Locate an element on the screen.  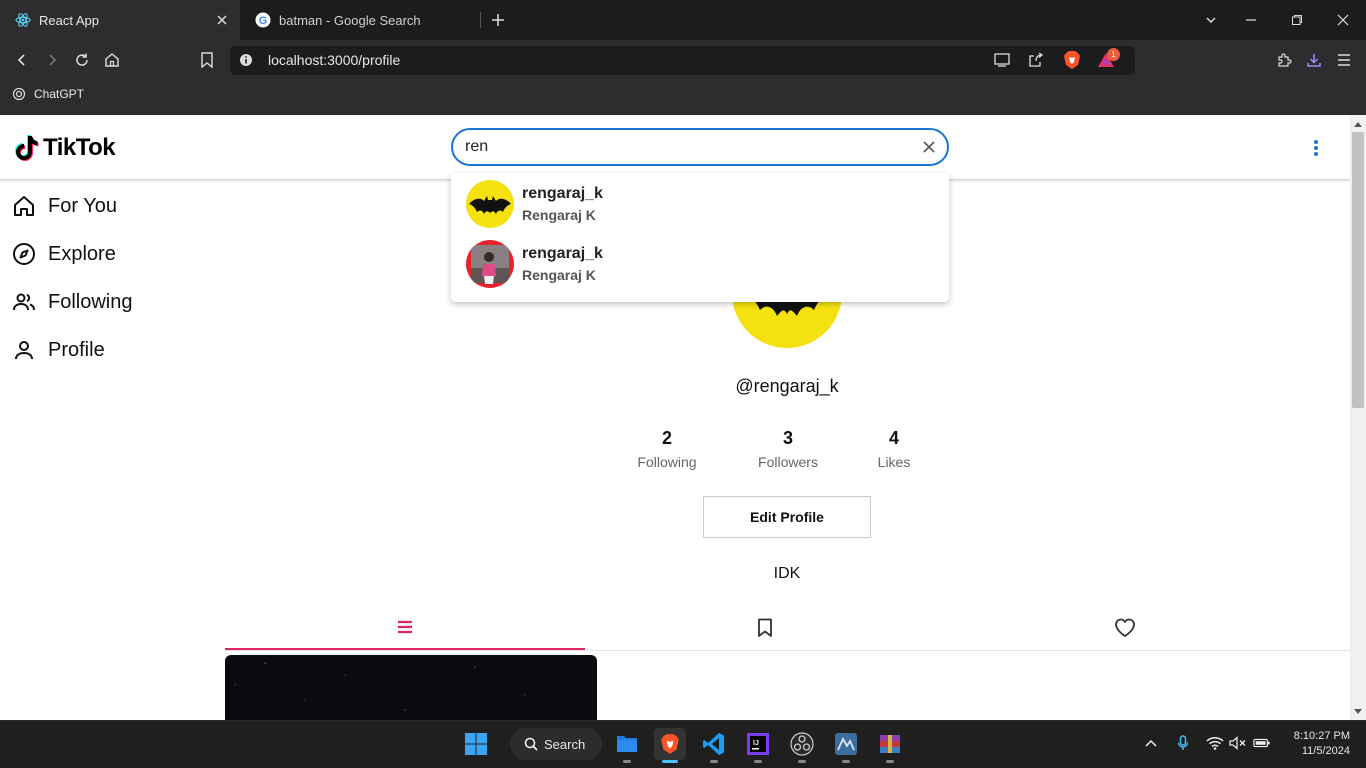
brave-shield-icon is located at coordinates (1072, 60).